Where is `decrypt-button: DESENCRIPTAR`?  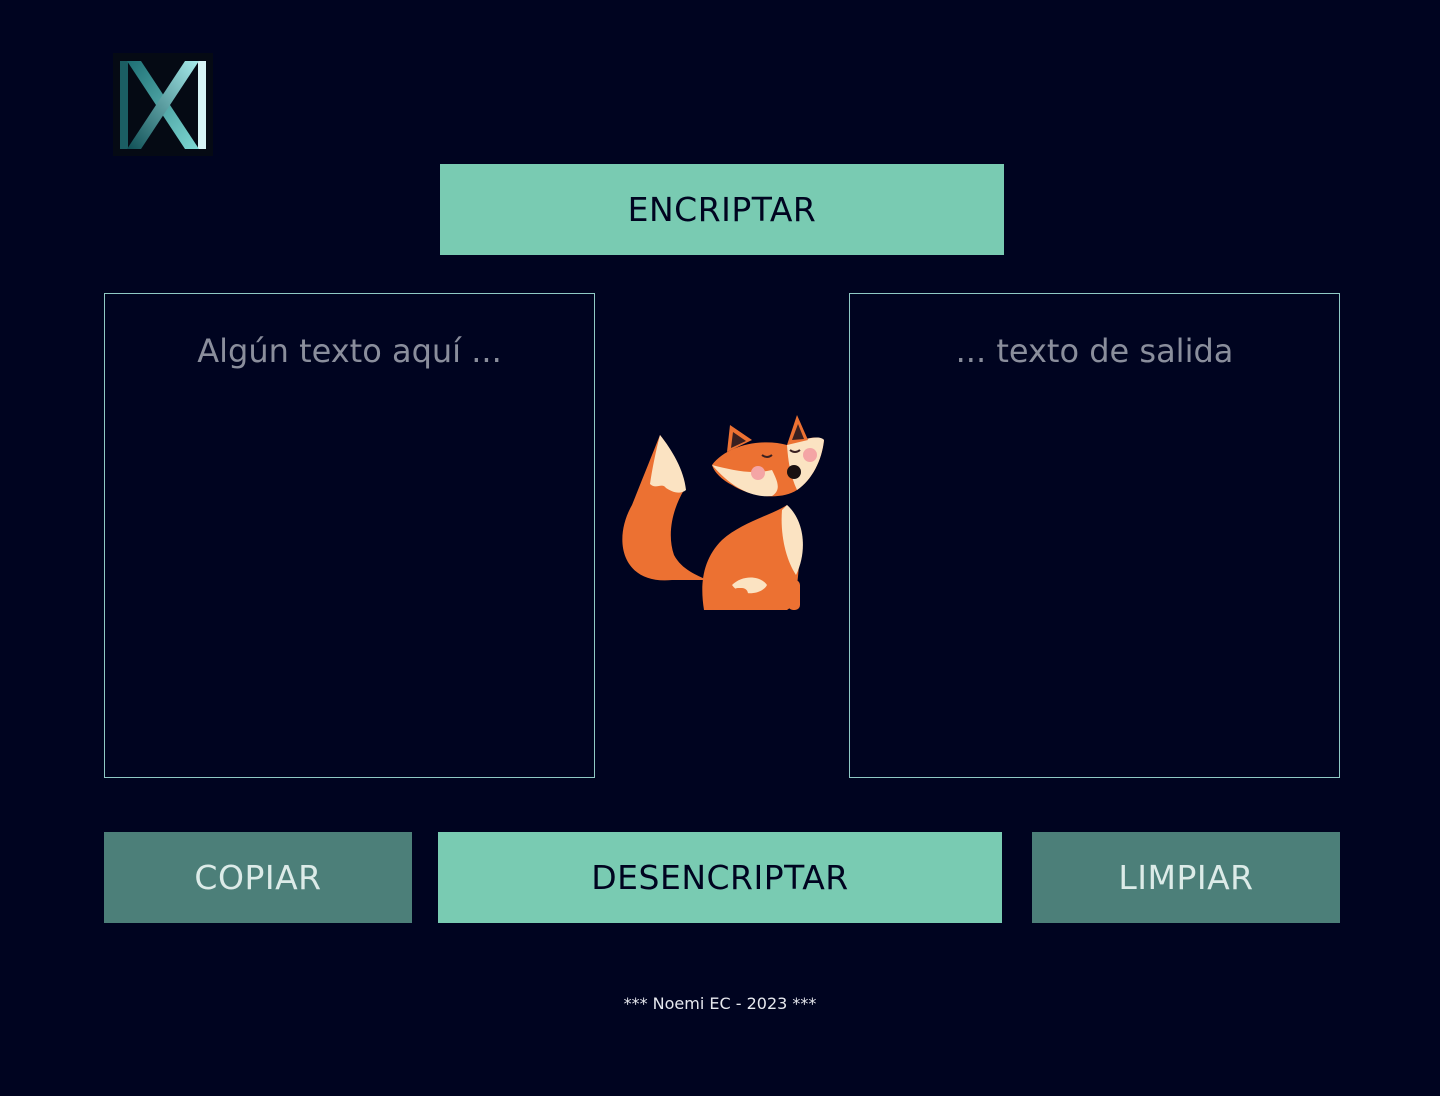
decrypt-button: DESENCRIPTAR is located at coordinates (720, 877).